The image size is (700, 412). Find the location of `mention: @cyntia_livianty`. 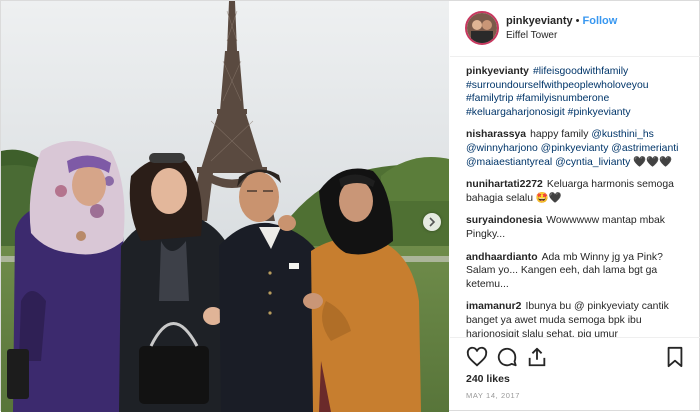

mention: @cyntia_livianty is located at coordinates (592, 162).